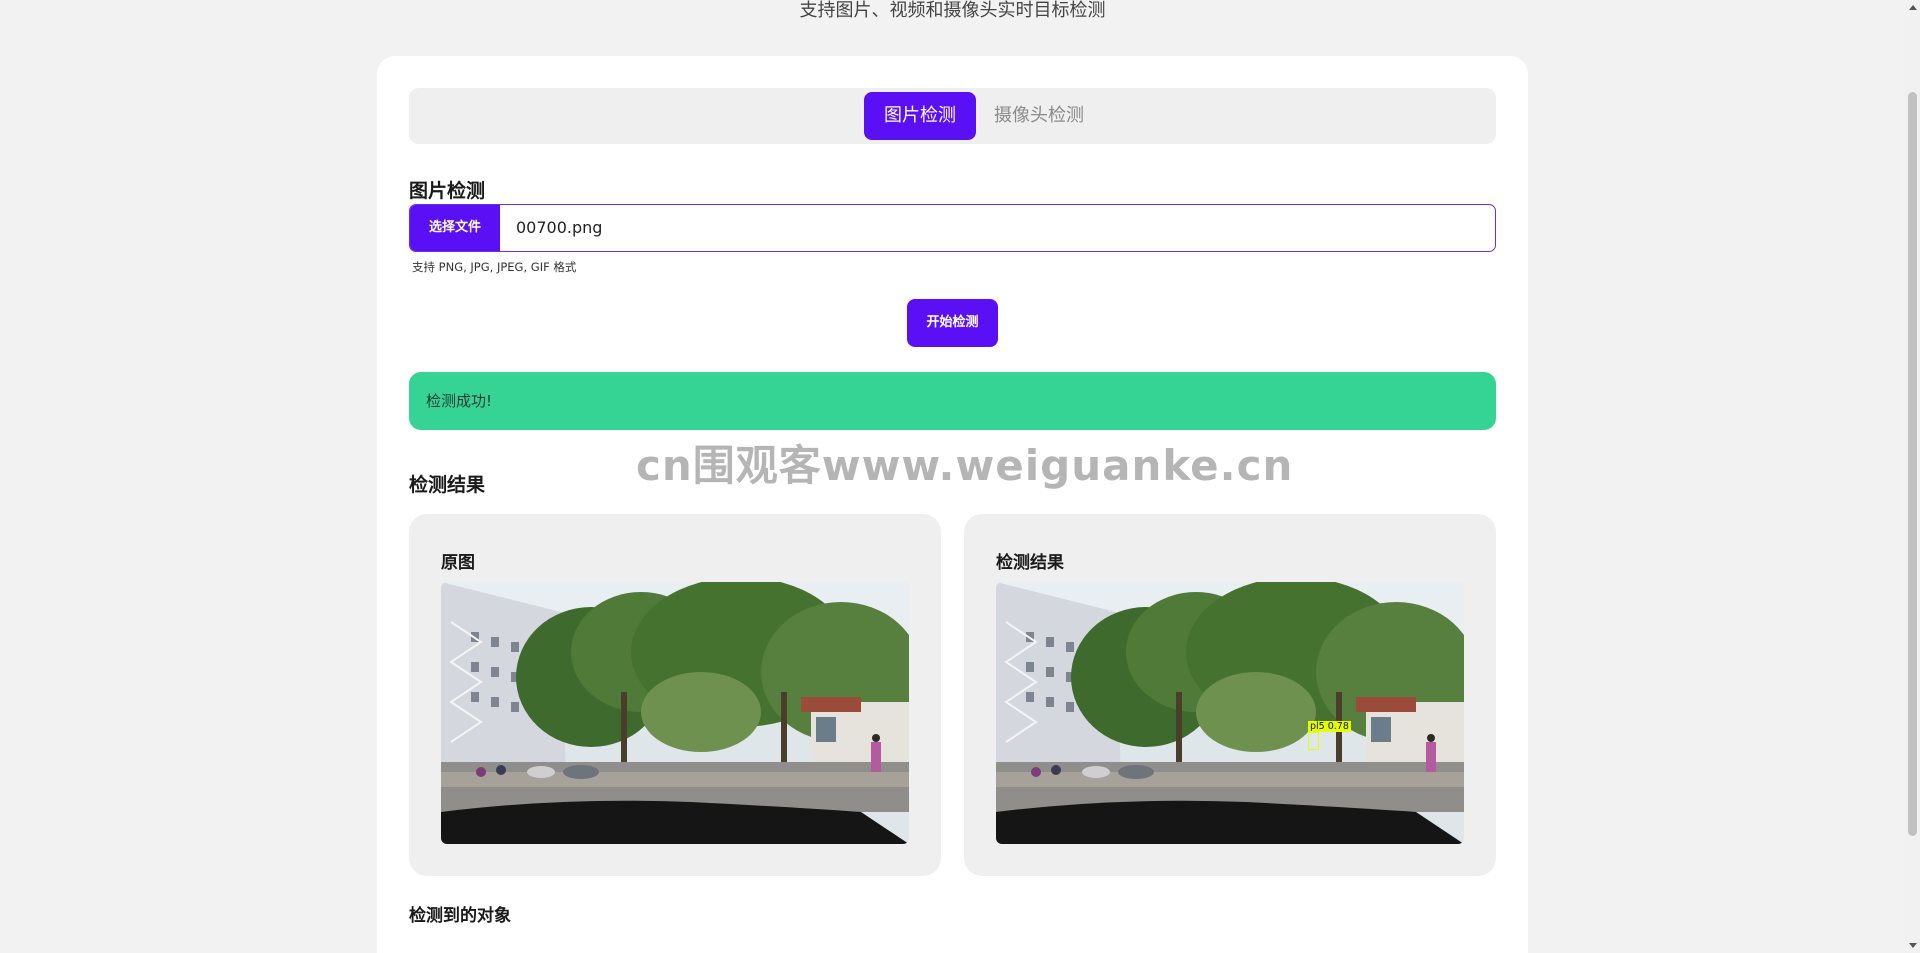 Image resolution: width=1920 pixels, height=953 pixels. Describe the element at coordinates (1329, 726) in the screenshot. I see `detection-label: pl5 0.78` at that location.